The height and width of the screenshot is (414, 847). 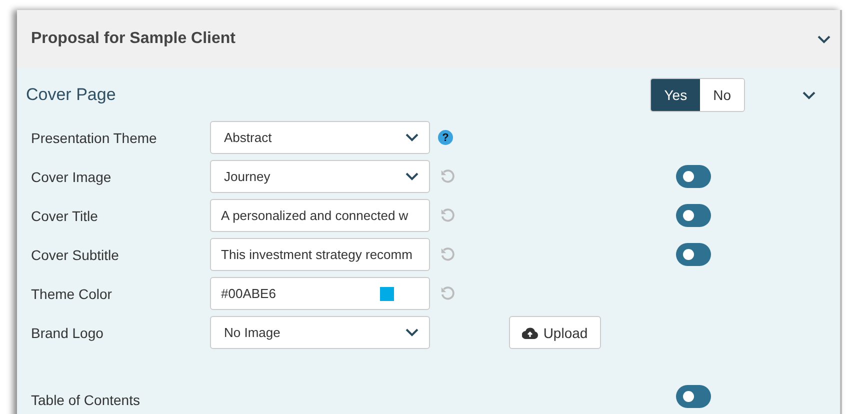 I want to click on select-field: Abstract, so click(x=320, y=137).